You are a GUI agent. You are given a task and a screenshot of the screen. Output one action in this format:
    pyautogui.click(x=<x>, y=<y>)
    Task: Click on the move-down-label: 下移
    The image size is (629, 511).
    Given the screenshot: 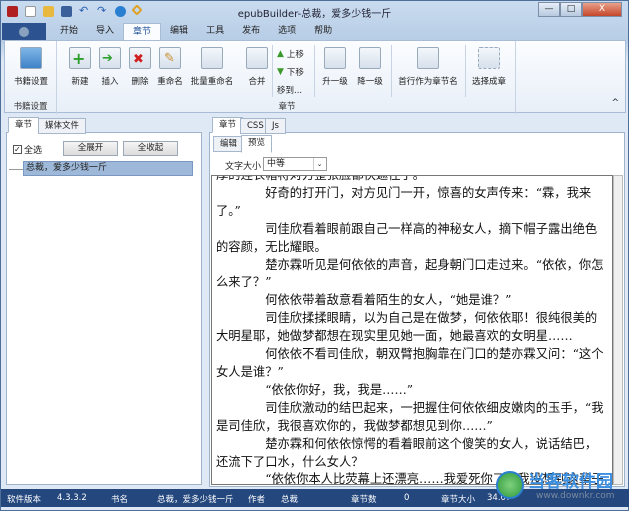 What is the action you would take?
    pyautogui.click(x=295, y=73)
    